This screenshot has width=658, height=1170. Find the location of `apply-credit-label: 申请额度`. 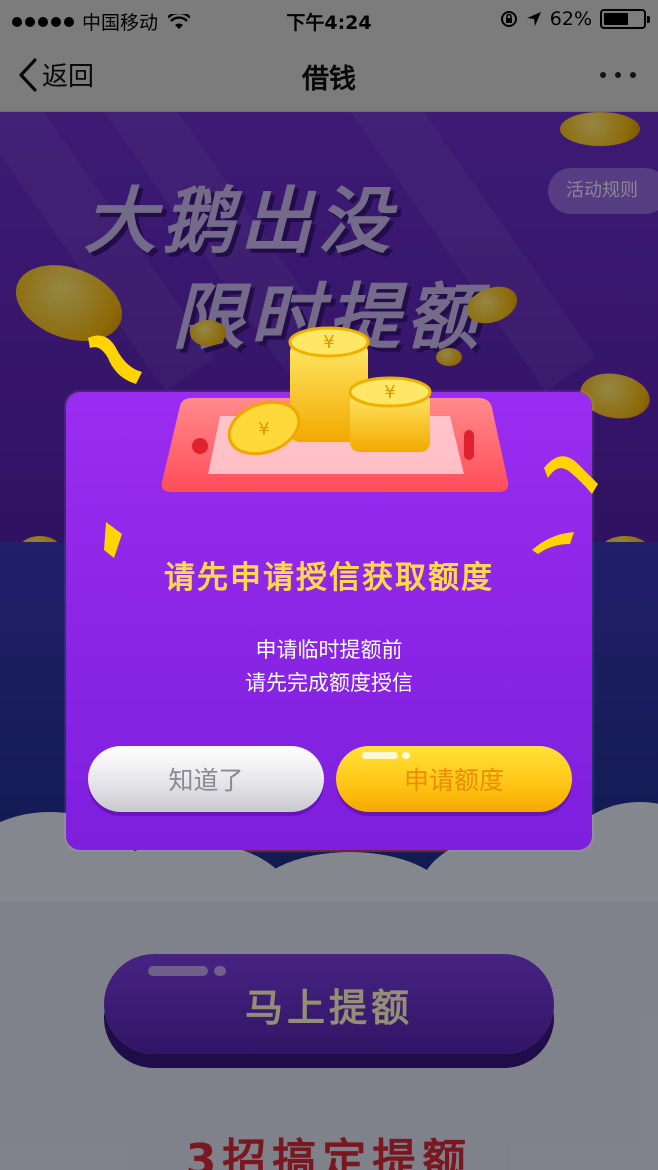

apply-credit-label: 申请额度 is located at coordinates (453, 780).